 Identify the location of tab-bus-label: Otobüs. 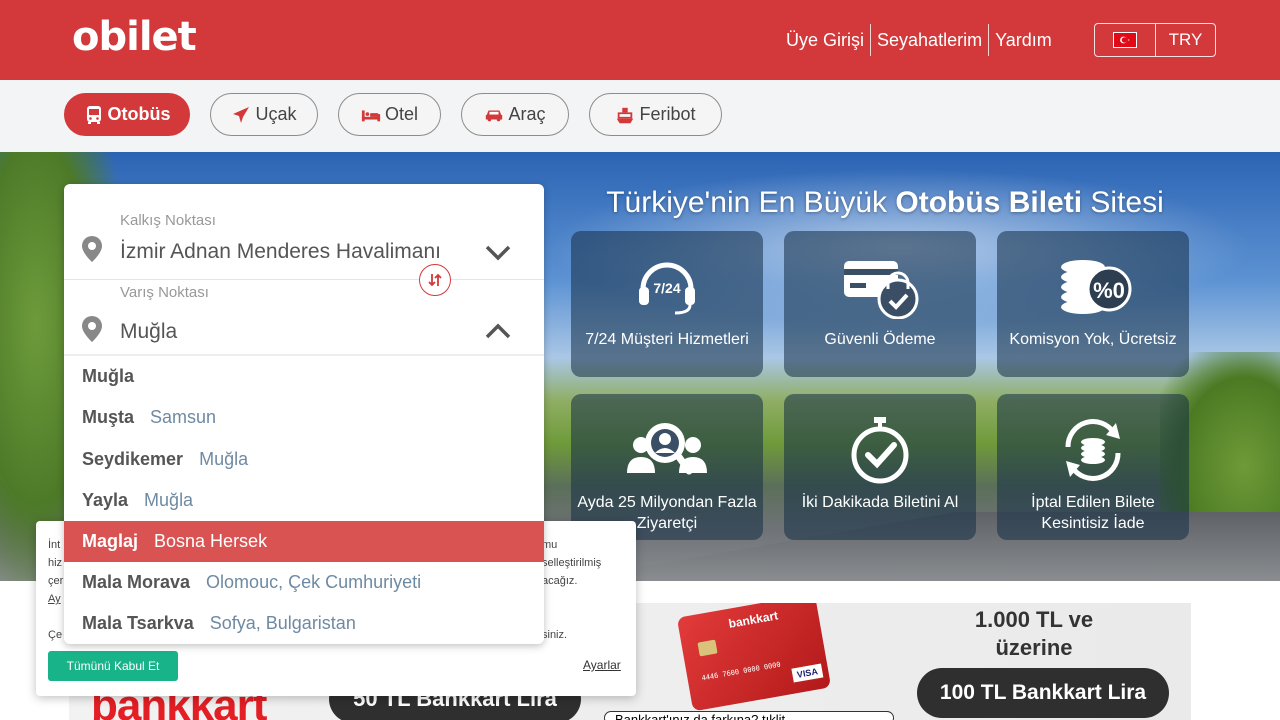
(139, 114).